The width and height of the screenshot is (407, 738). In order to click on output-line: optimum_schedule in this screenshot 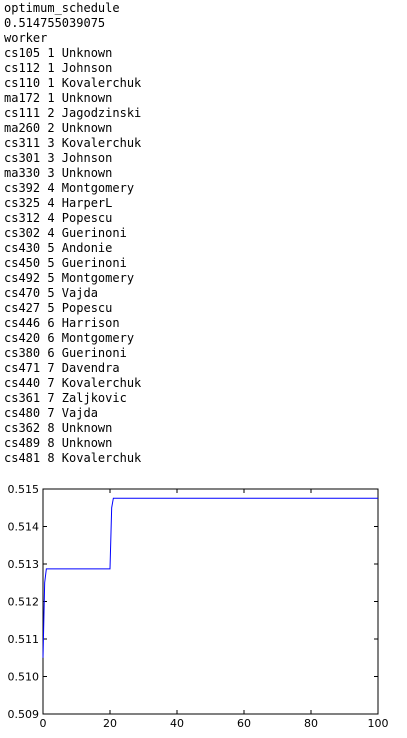, I will do `click(62, 8)`.